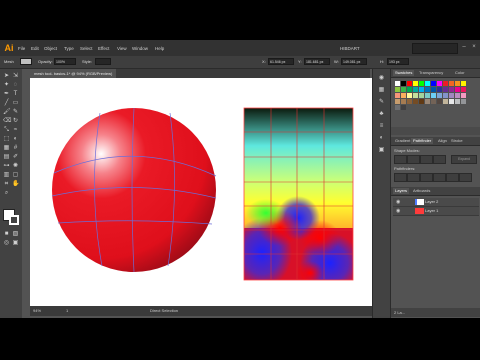 This screenshot has width=480, height=360. Describe the element at coordinates (7, 112) in the screenshot. I see `paintbrush-icon: 🖌` at that location.